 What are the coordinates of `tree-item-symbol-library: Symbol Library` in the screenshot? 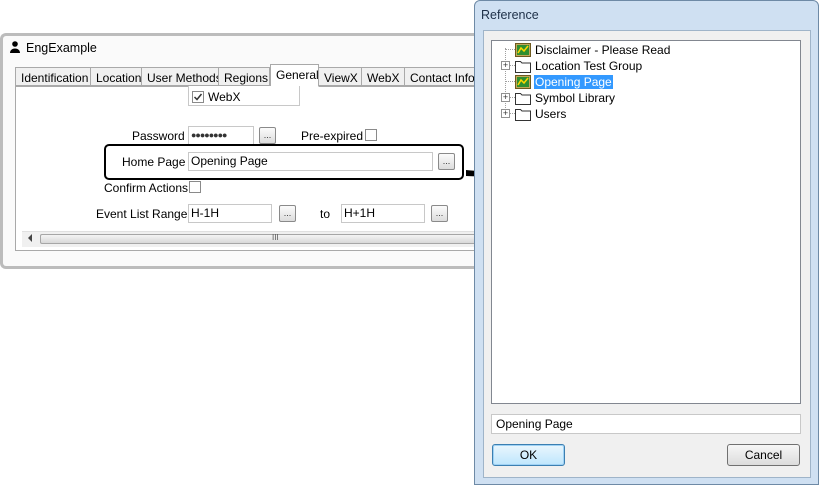 It's located at (575, 98).